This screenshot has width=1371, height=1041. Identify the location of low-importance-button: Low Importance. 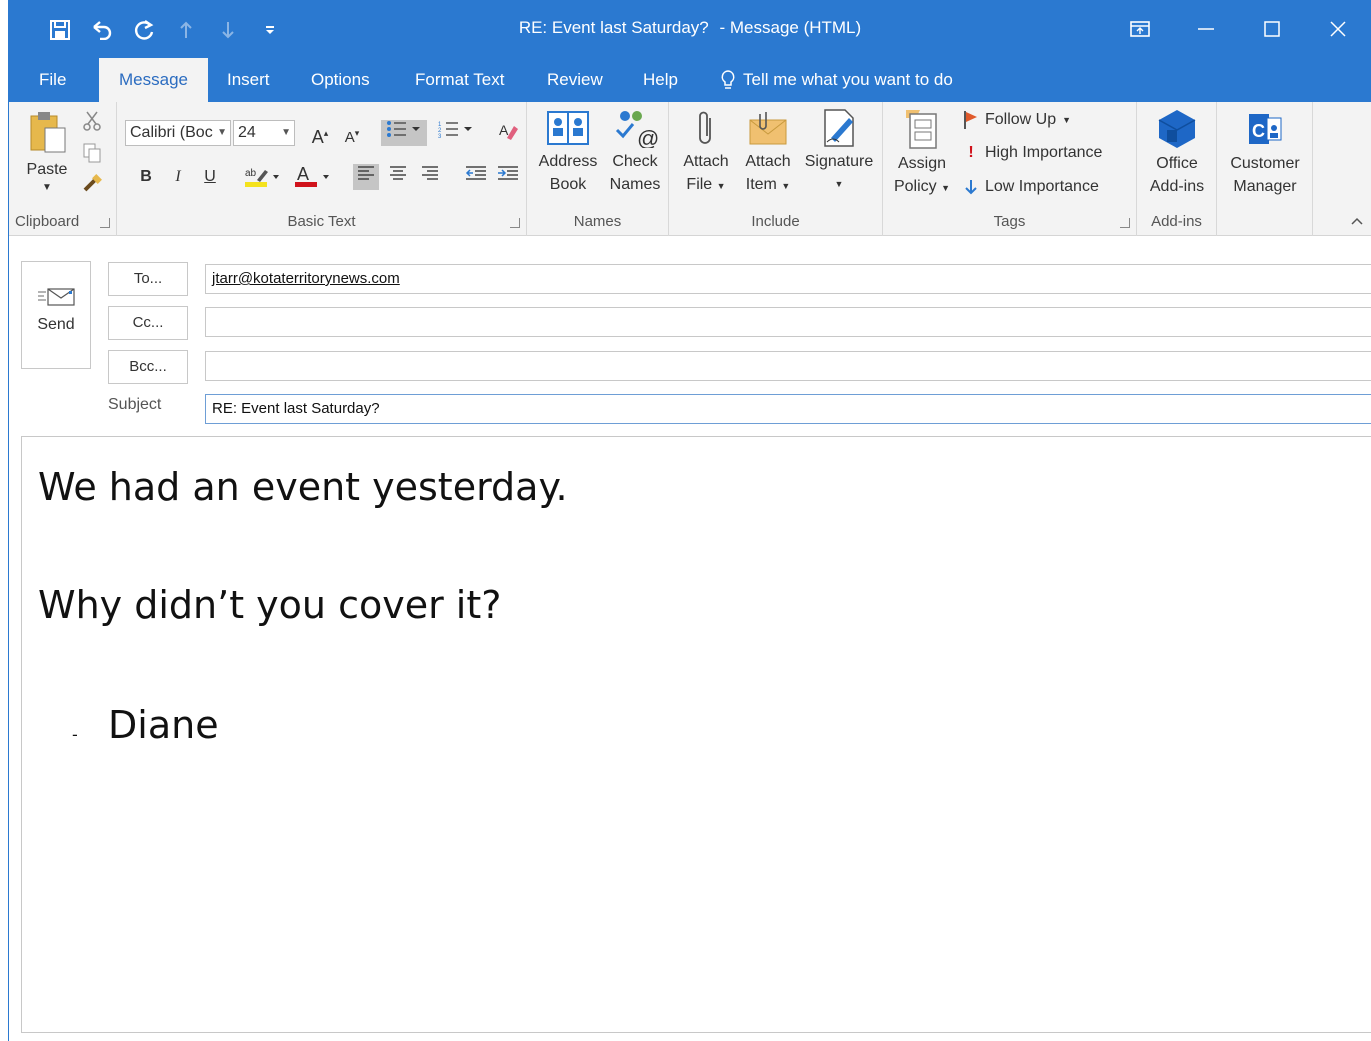
(1031, 187).